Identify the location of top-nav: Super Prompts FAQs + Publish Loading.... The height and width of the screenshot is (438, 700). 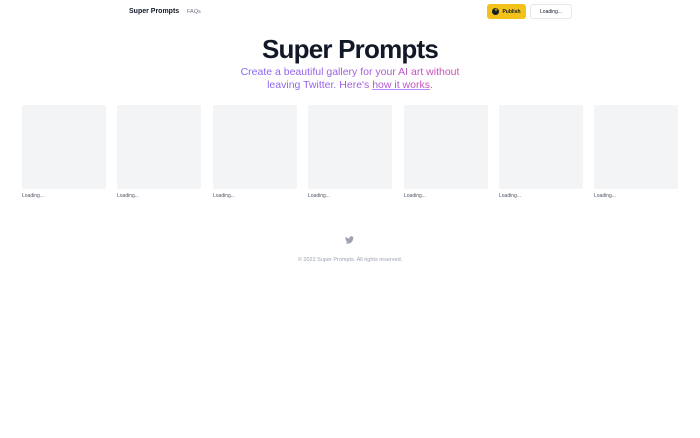
(350, 12).